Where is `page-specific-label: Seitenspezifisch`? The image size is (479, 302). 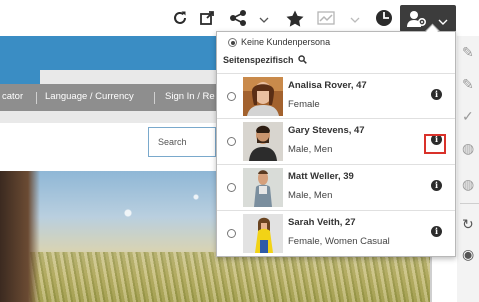 page-specific-label: Seitenspezifisch is located at coordinates (265, 60).